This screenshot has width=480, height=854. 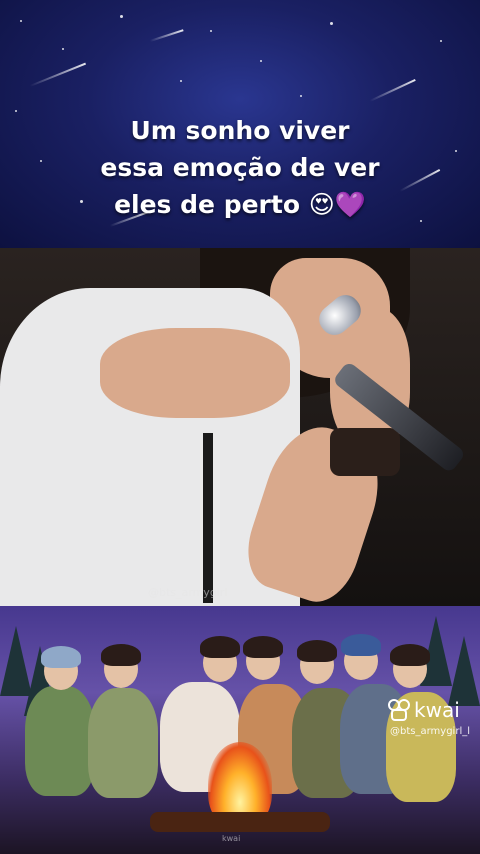 What do you see at coordinates (188, 592) in the screenshot?
I see `video-watermark: @bts_armygirl` at bounding box center [188, 592].